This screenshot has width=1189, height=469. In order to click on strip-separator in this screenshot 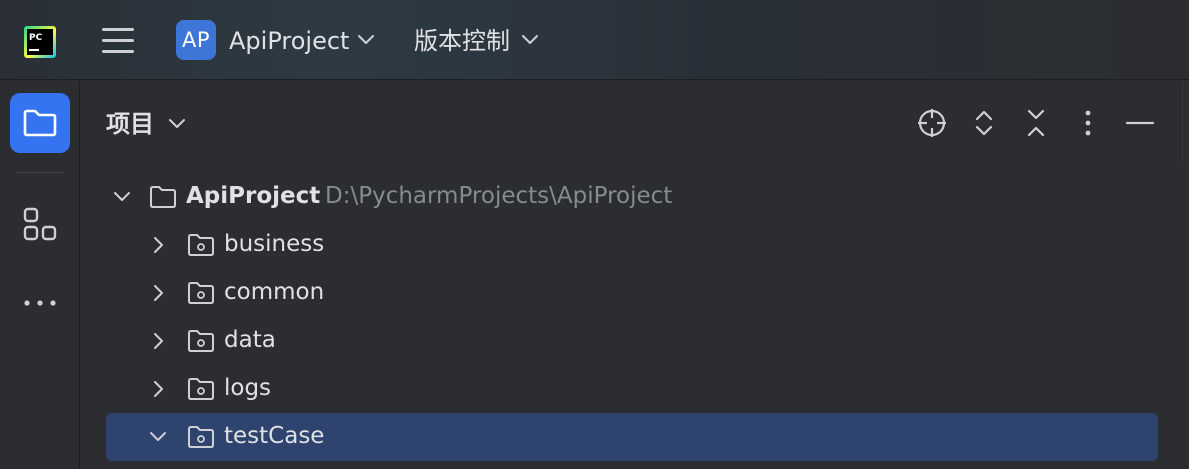, I will do `click(40, 172)`.